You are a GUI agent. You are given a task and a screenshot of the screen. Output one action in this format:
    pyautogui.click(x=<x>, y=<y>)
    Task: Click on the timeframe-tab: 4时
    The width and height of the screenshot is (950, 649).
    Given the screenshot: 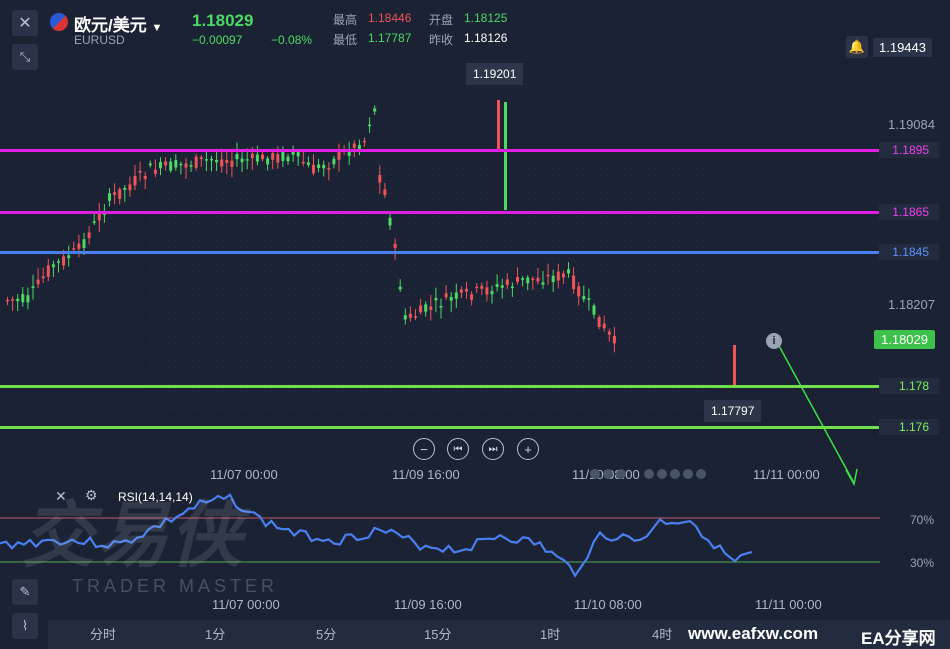 What is the action you would take?
    pyautogui.click(x=662, y=633)
    